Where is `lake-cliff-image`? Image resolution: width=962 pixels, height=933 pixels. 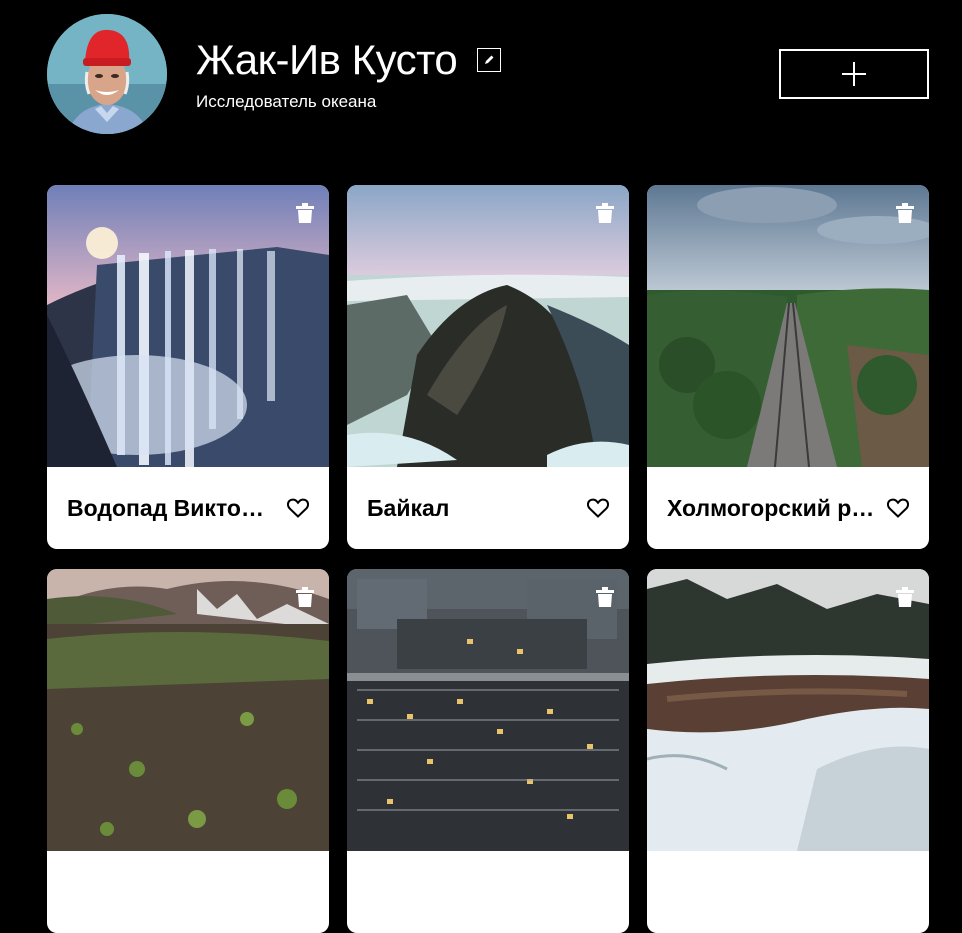
lake-cliff-image is located at coordinates (488, 326).